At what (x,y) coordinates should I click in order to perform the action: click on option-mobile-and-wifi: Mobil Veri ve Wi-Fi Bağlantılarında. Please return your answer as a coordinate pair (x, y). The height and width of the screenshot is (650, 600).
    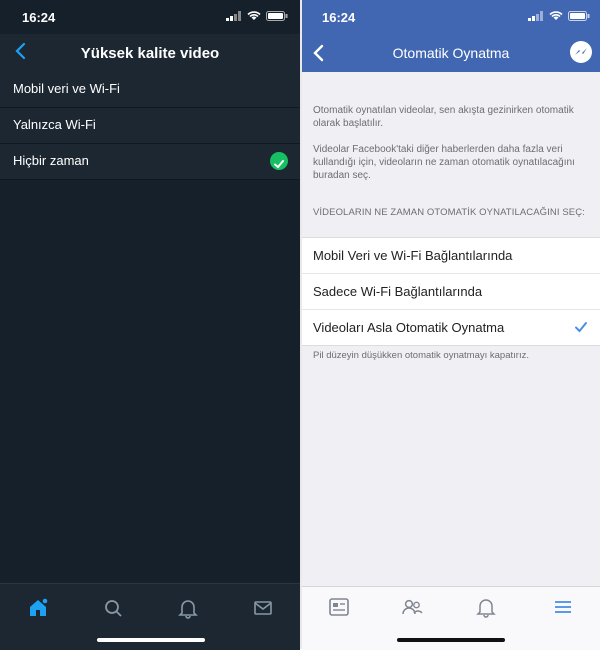
    Looking at the image, I should click on (451, 256).